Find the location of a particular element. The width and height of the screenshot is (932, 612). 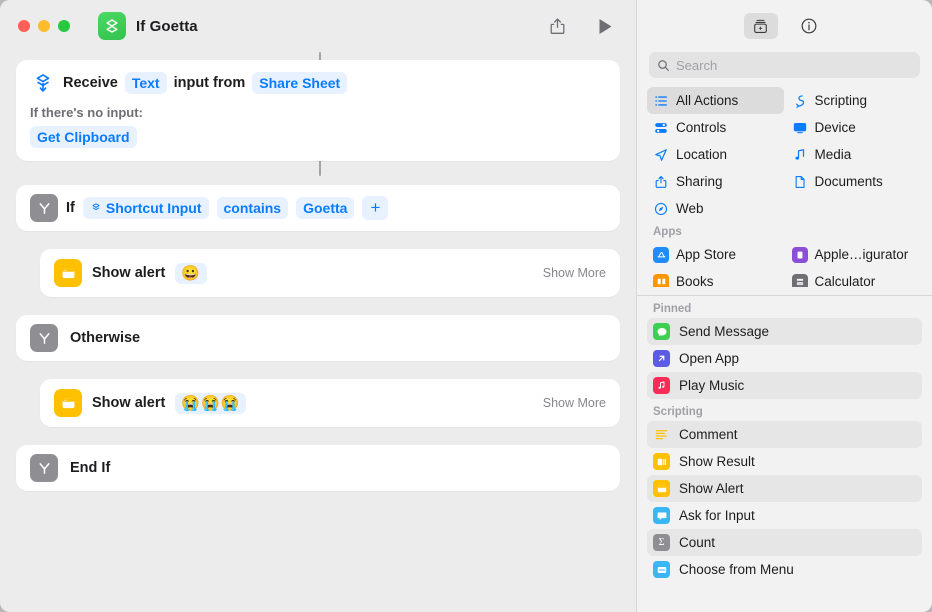

if-action: If Shortcut Input contains Goetta + is located at coordinates (318, 208).